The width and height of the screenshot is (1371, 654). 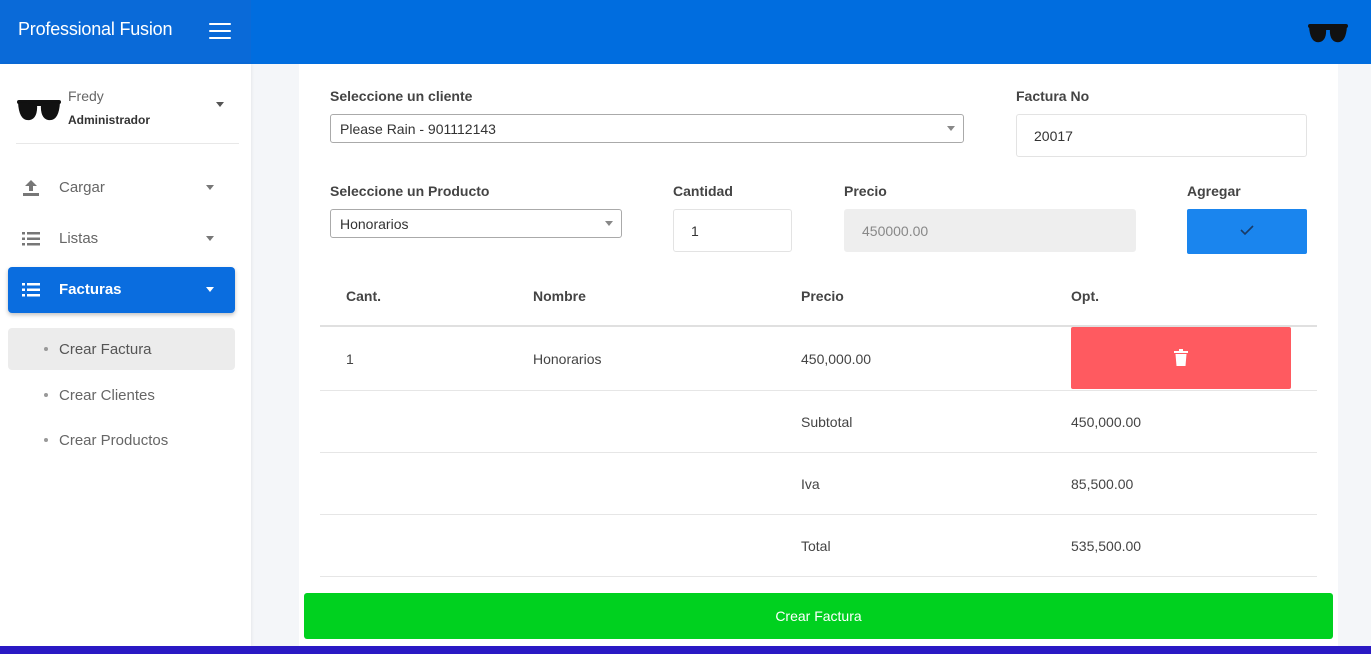 What do you see at coordinates (418, 129) in the screenshot?
I see `client-select-value: Please Rain - 901112143` at bounding box center [418, 129].